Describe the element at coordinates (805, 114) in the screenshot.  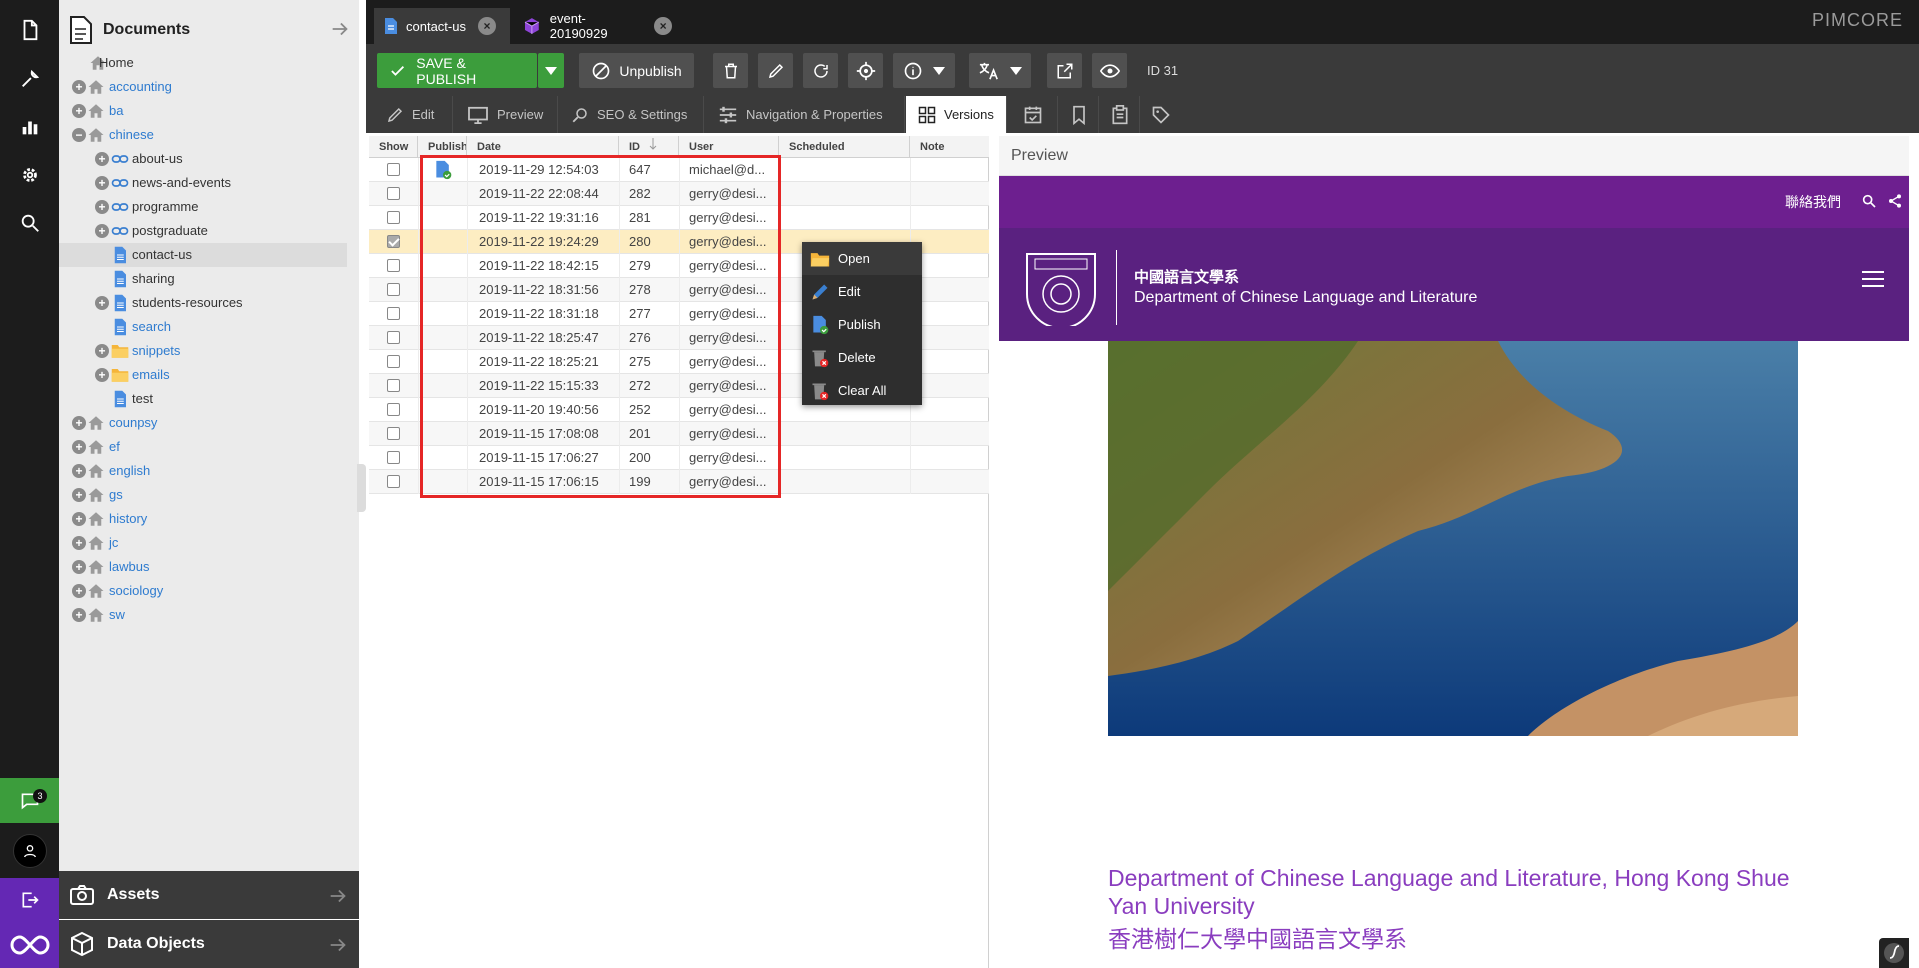
I see `tab-navigation-properties: Navigation & Properties` at that location.